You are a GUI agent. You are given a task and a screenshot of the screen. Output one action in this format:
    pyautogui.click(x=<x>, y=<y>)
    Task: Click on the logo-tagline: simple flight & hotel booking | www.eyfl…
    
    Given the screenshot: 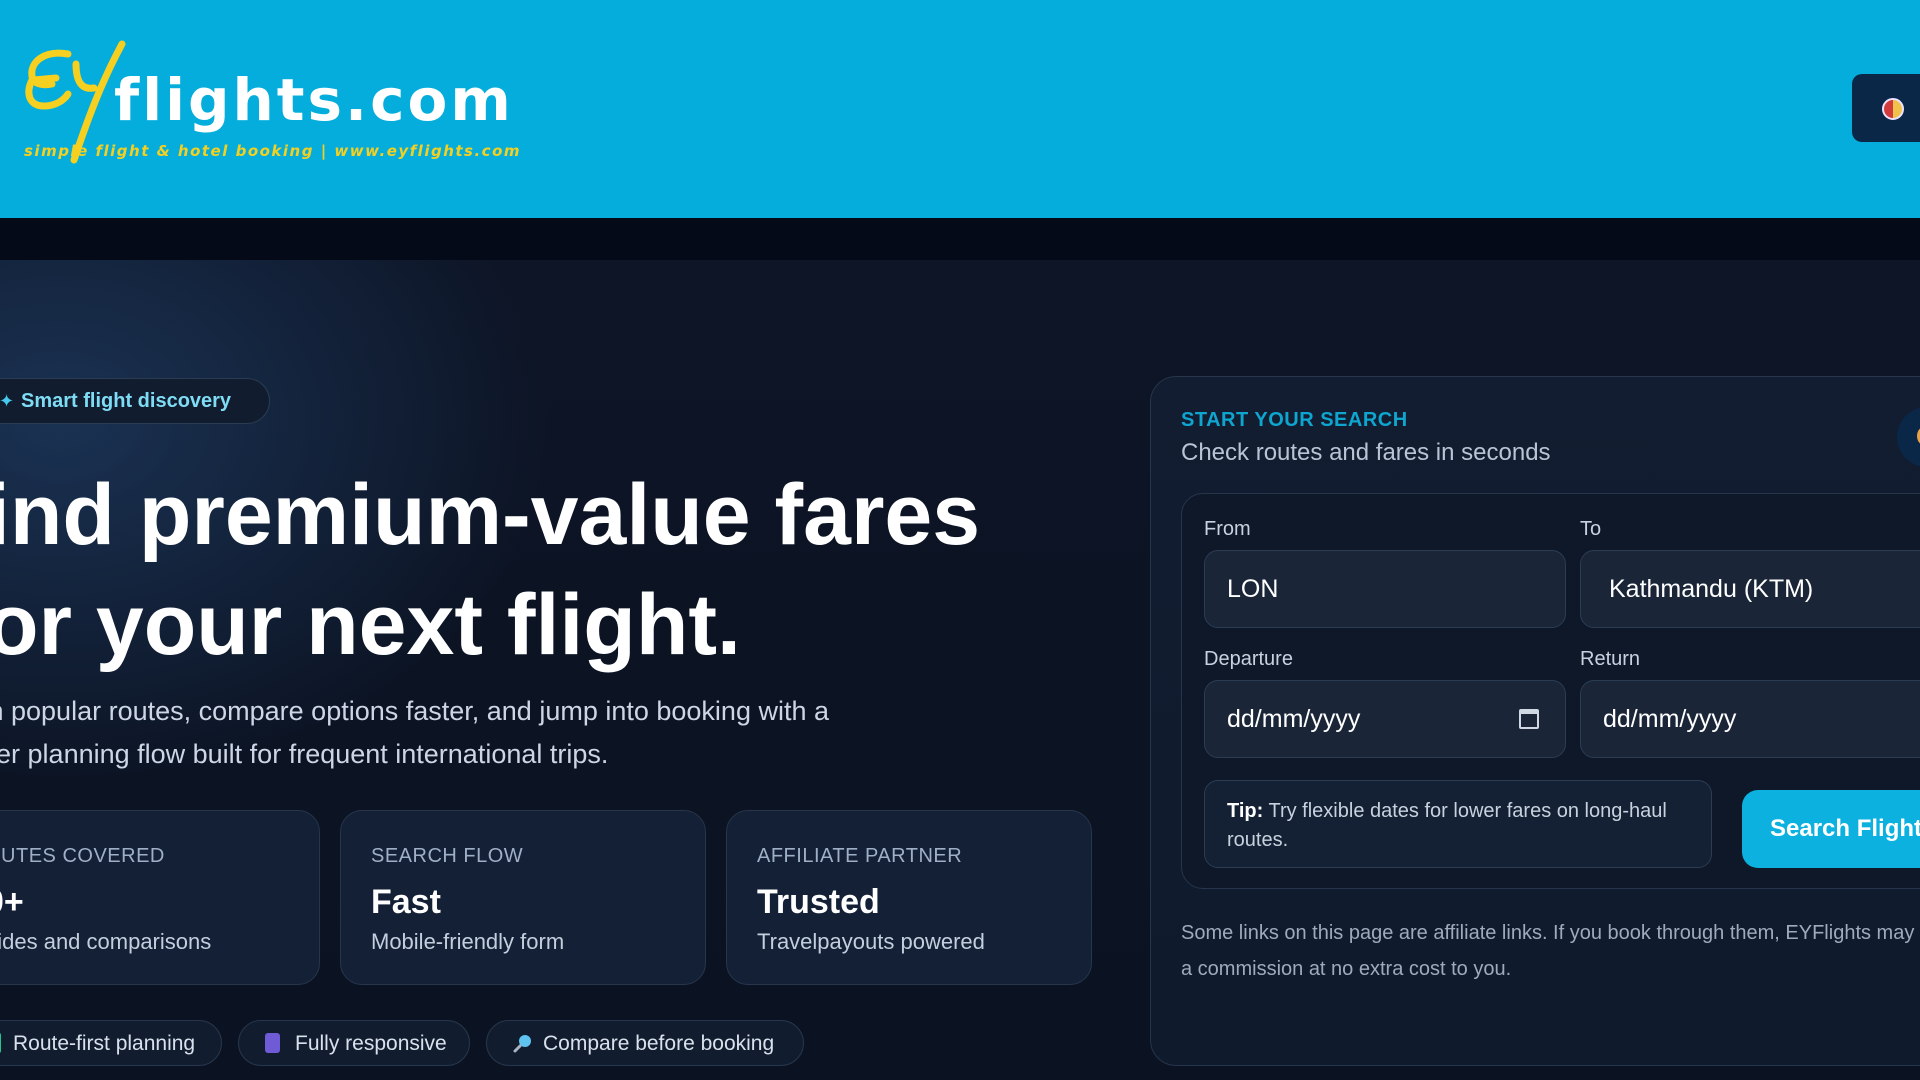 What is the action you would take?
    pyautogui.click(x=273, y=151)
    